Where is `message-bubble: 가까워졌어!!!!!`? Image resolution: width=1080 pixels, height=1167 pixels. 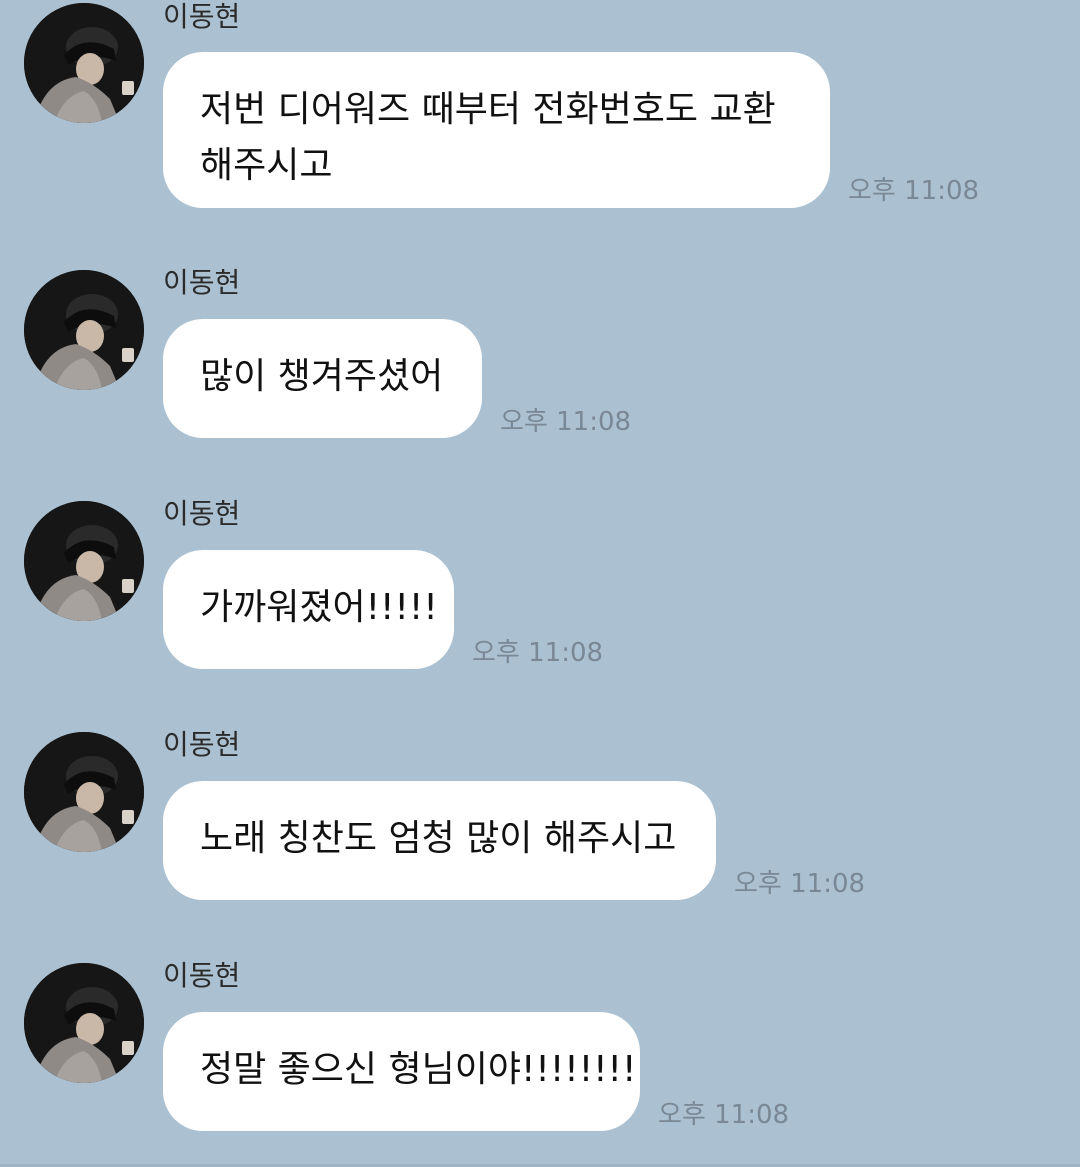
message-bubble: 가까워졌어!!!!! is located at coordinates (308, 609).